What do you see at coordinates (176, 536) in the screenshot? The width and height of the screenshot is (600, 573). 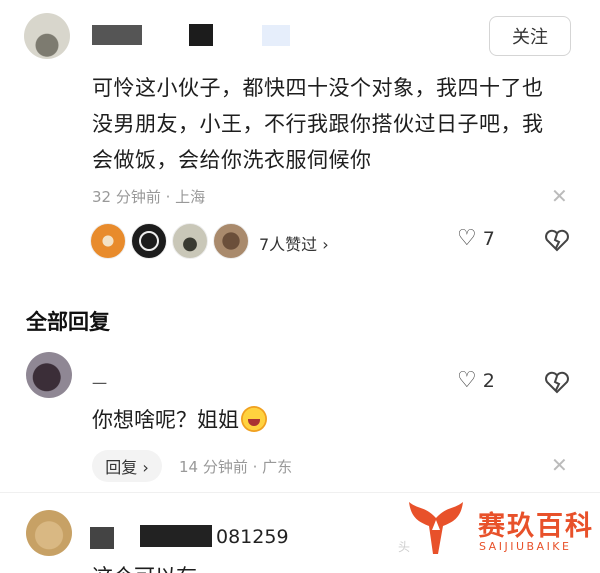 I see `redacted-id` at bounding box center [176, 536].